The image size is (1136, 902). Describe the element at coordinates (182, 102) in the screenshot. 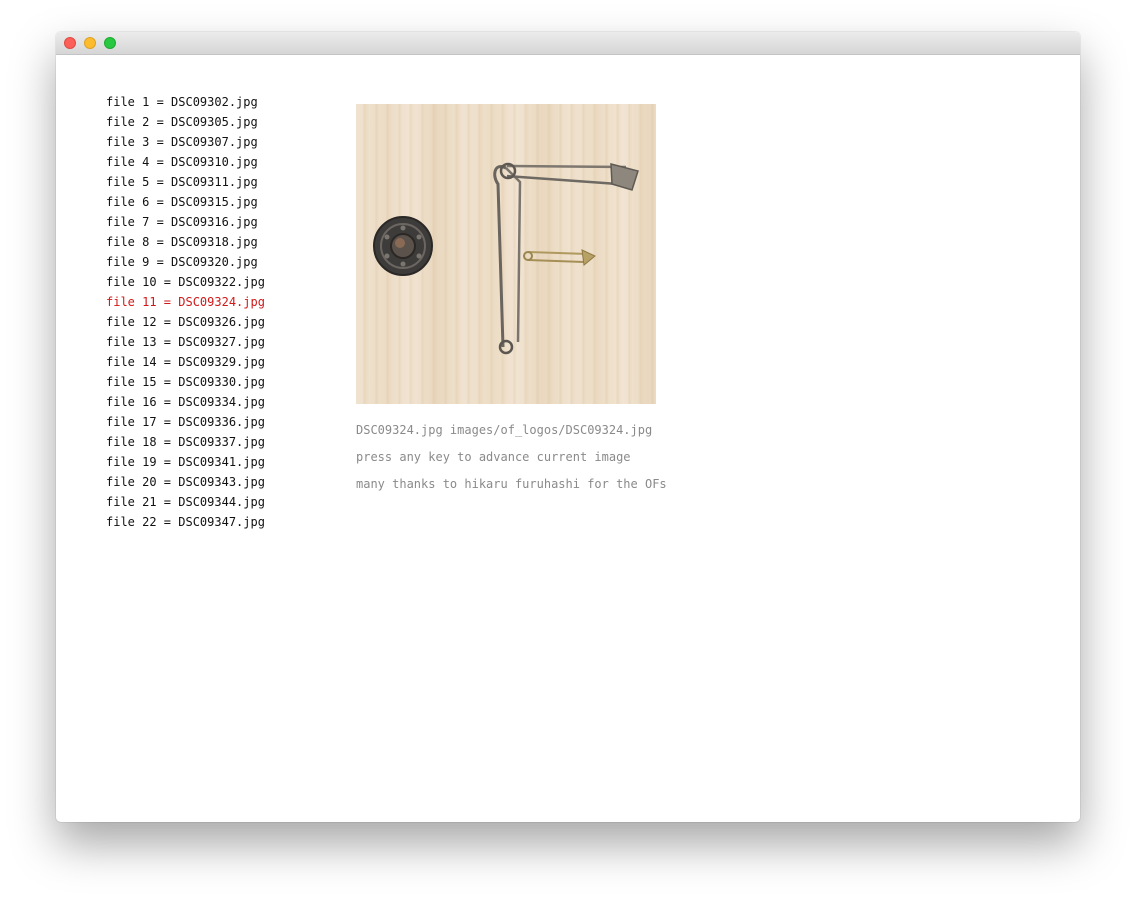

I see `file-list-item: file 1 = DSC09302.jpg` at that location.